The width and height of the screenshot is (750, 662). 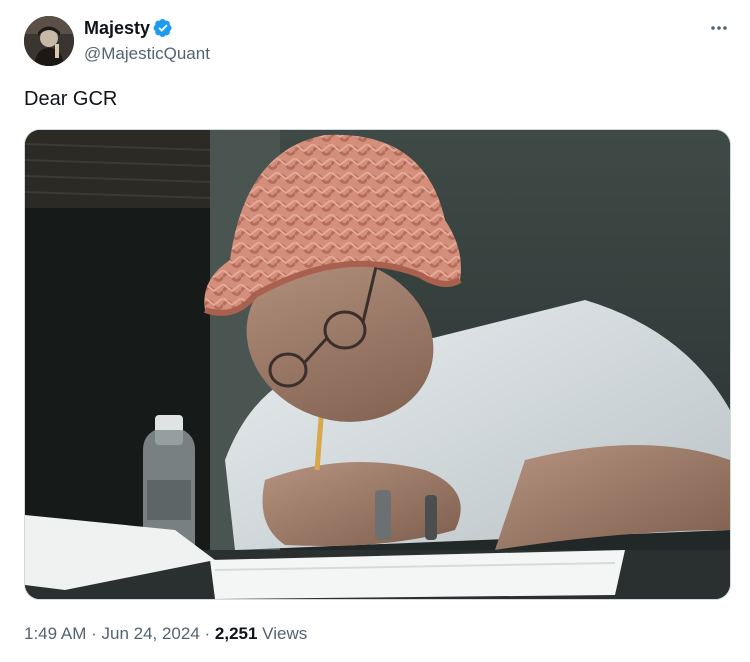 What do you see at coordinates (117, 28) in the screenshot?
I see `display-name: Majesty` at bounding box center [117, 28].